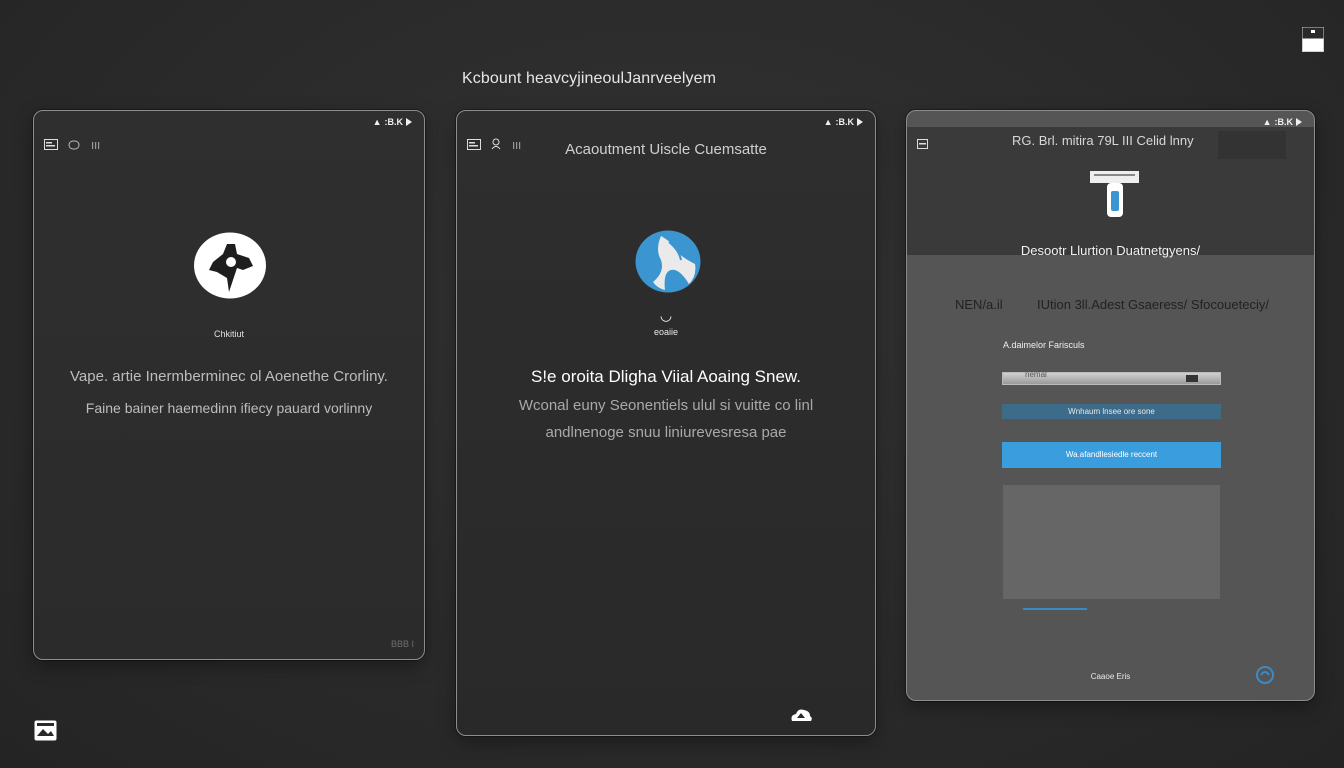 The width and height of the screenshot is (1344, 768). I want to click on cloud-icon, so click(801, 717).